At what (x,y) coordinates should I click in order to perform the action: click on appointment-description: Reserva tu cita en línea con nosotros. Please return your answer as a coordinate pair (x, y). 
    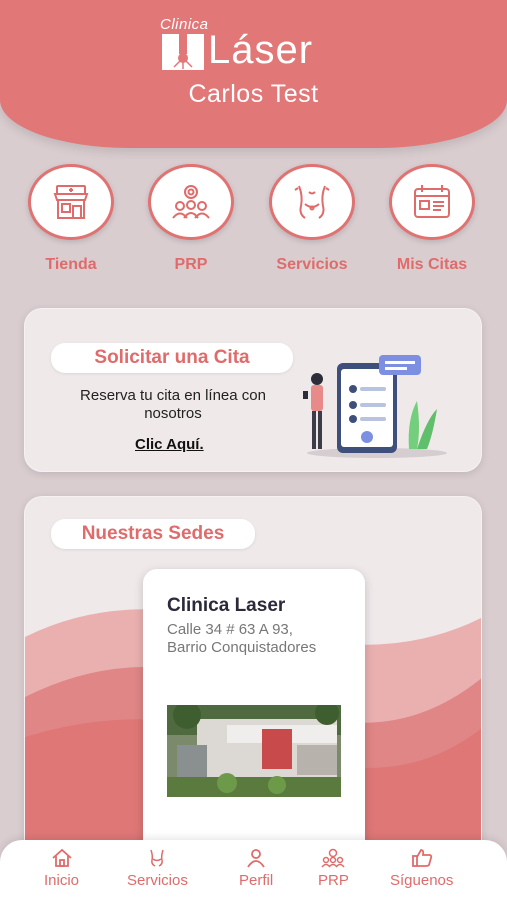
    Looking at the image, I should click on (173, 404).